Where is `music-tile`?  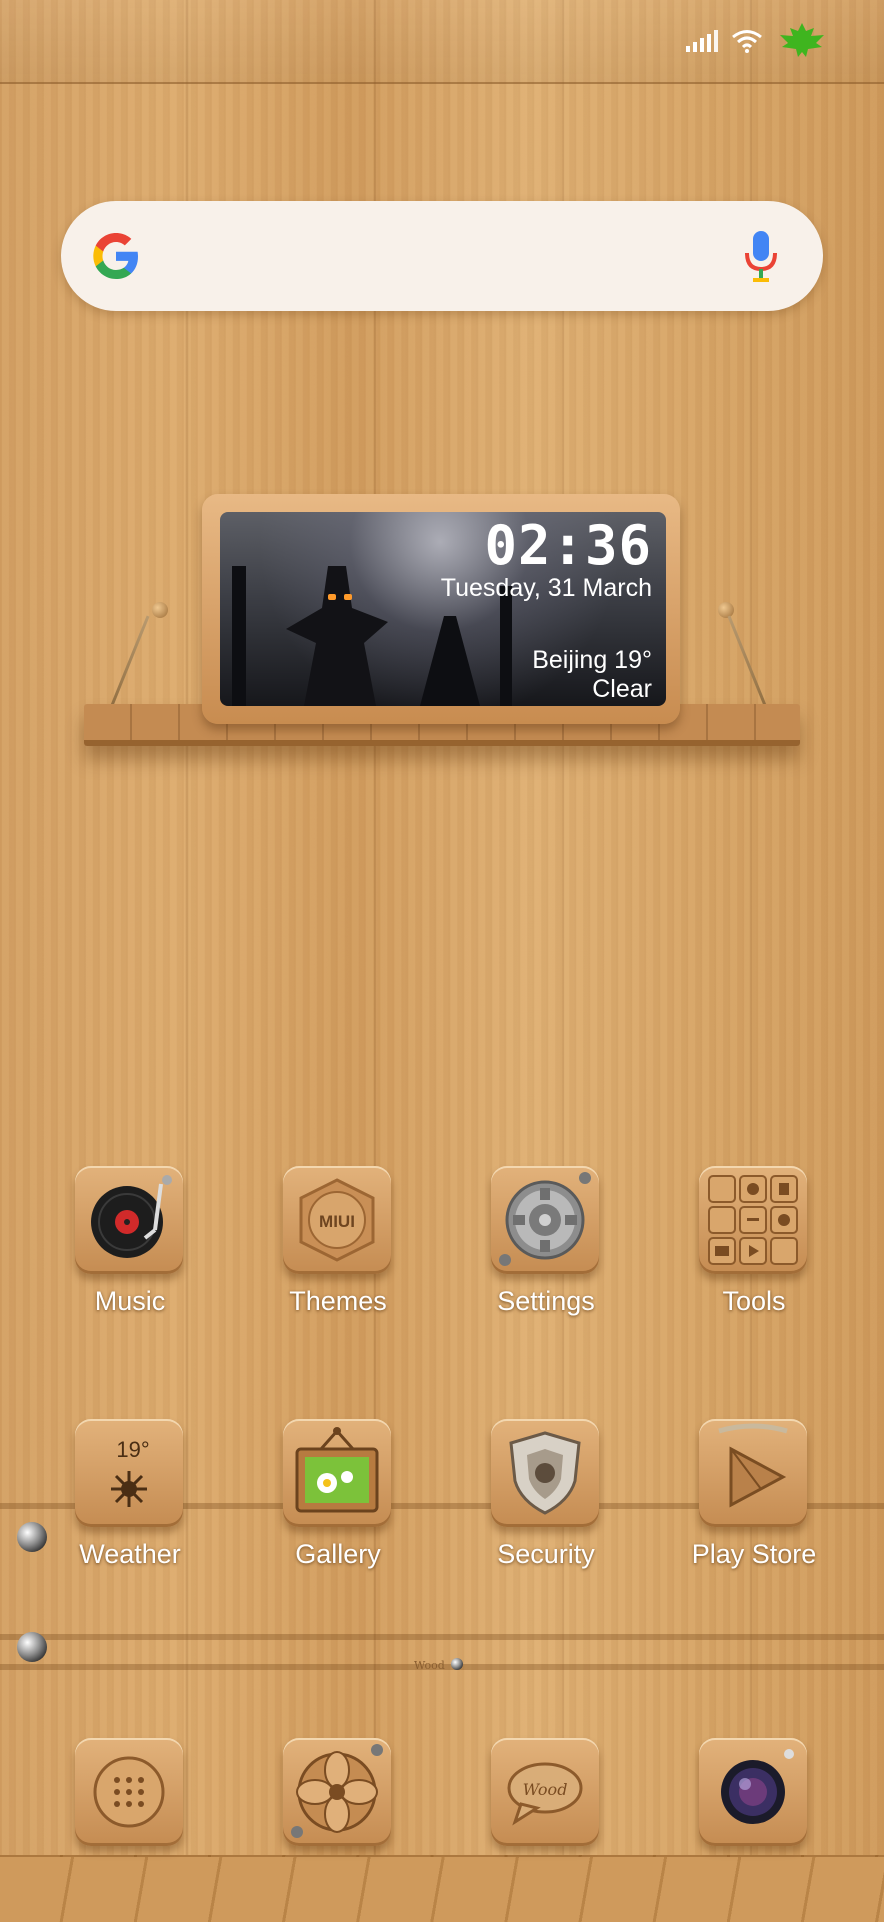 music-tile is located at coordinates (129, 1220).